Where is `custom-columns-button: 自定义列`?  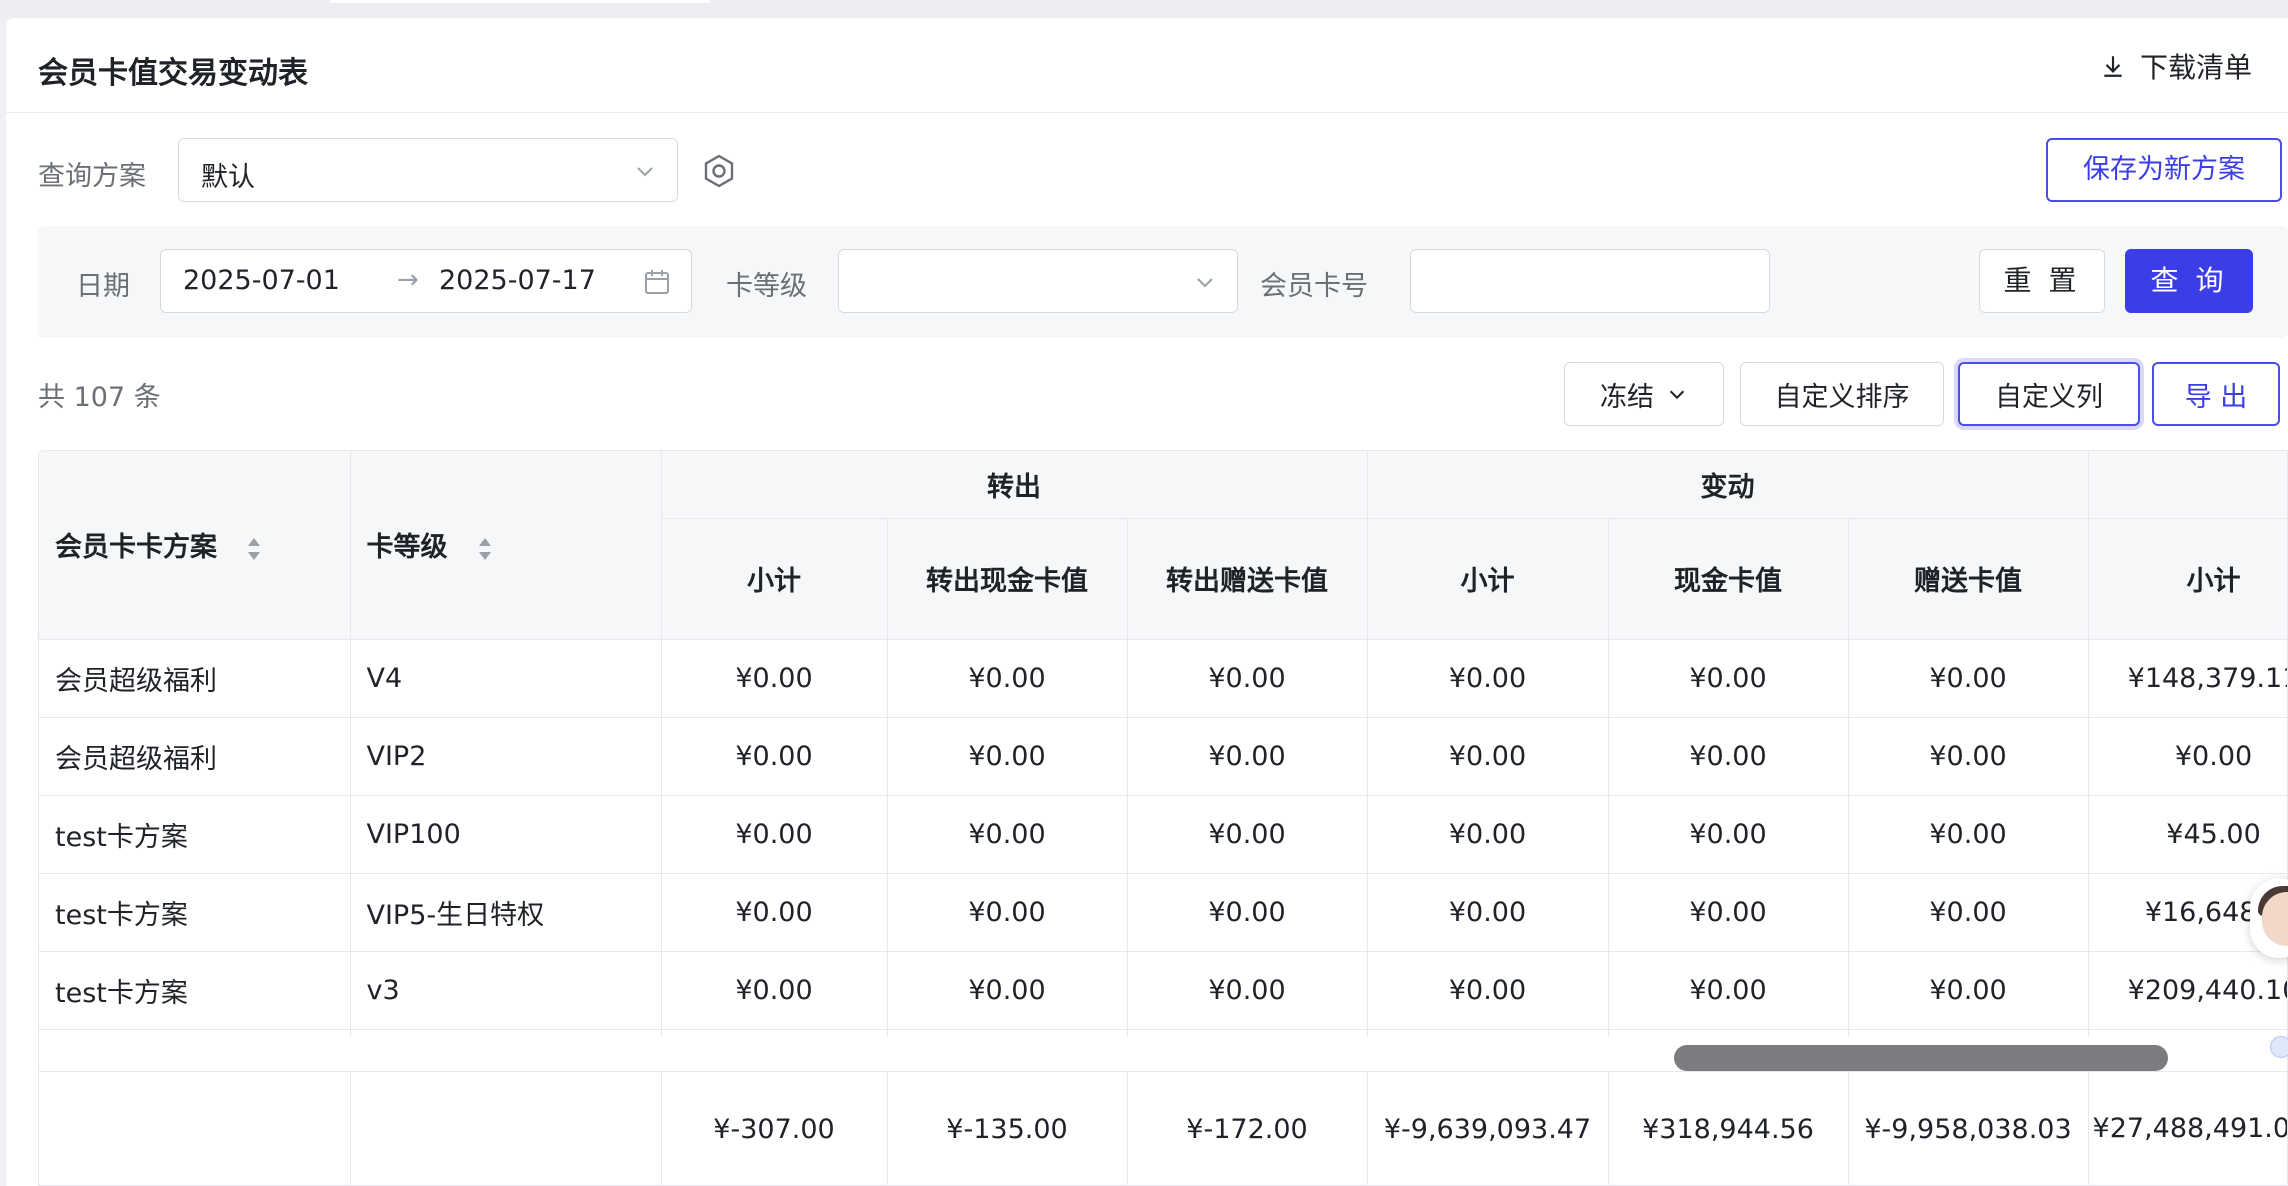 custom-columns-button: 自定义列 is located at coordinates (2049, 394).